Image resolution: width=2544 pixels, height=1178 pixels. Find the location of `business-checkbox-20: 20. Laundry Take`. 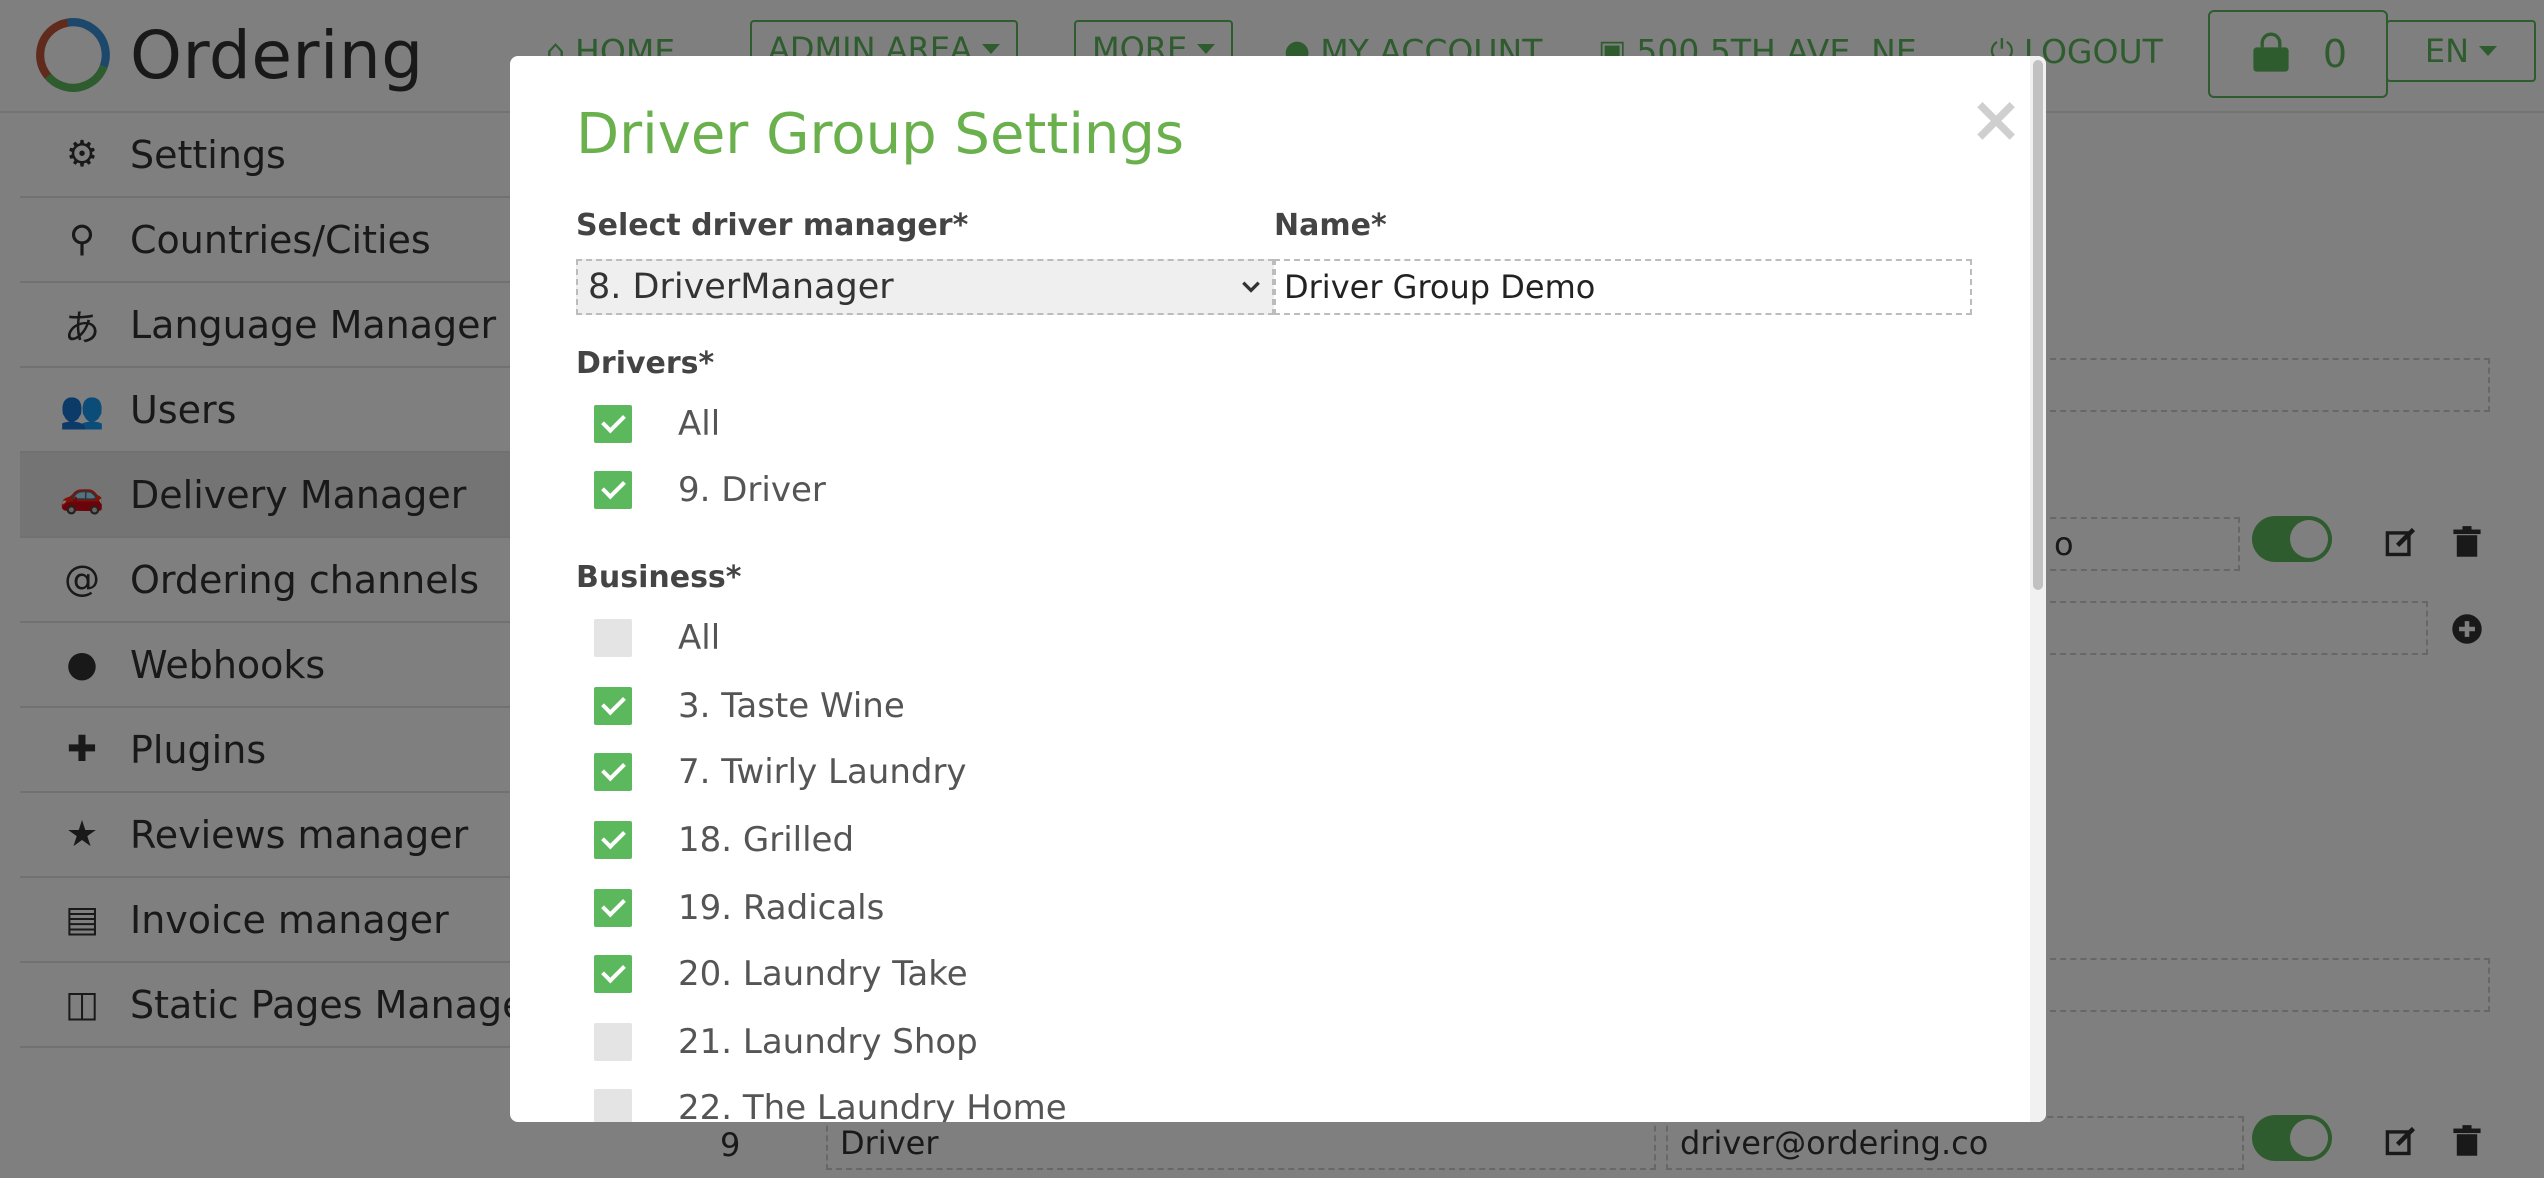

business-checkbox-20: 20. Laundry Take is located at coordinates (781, 974).